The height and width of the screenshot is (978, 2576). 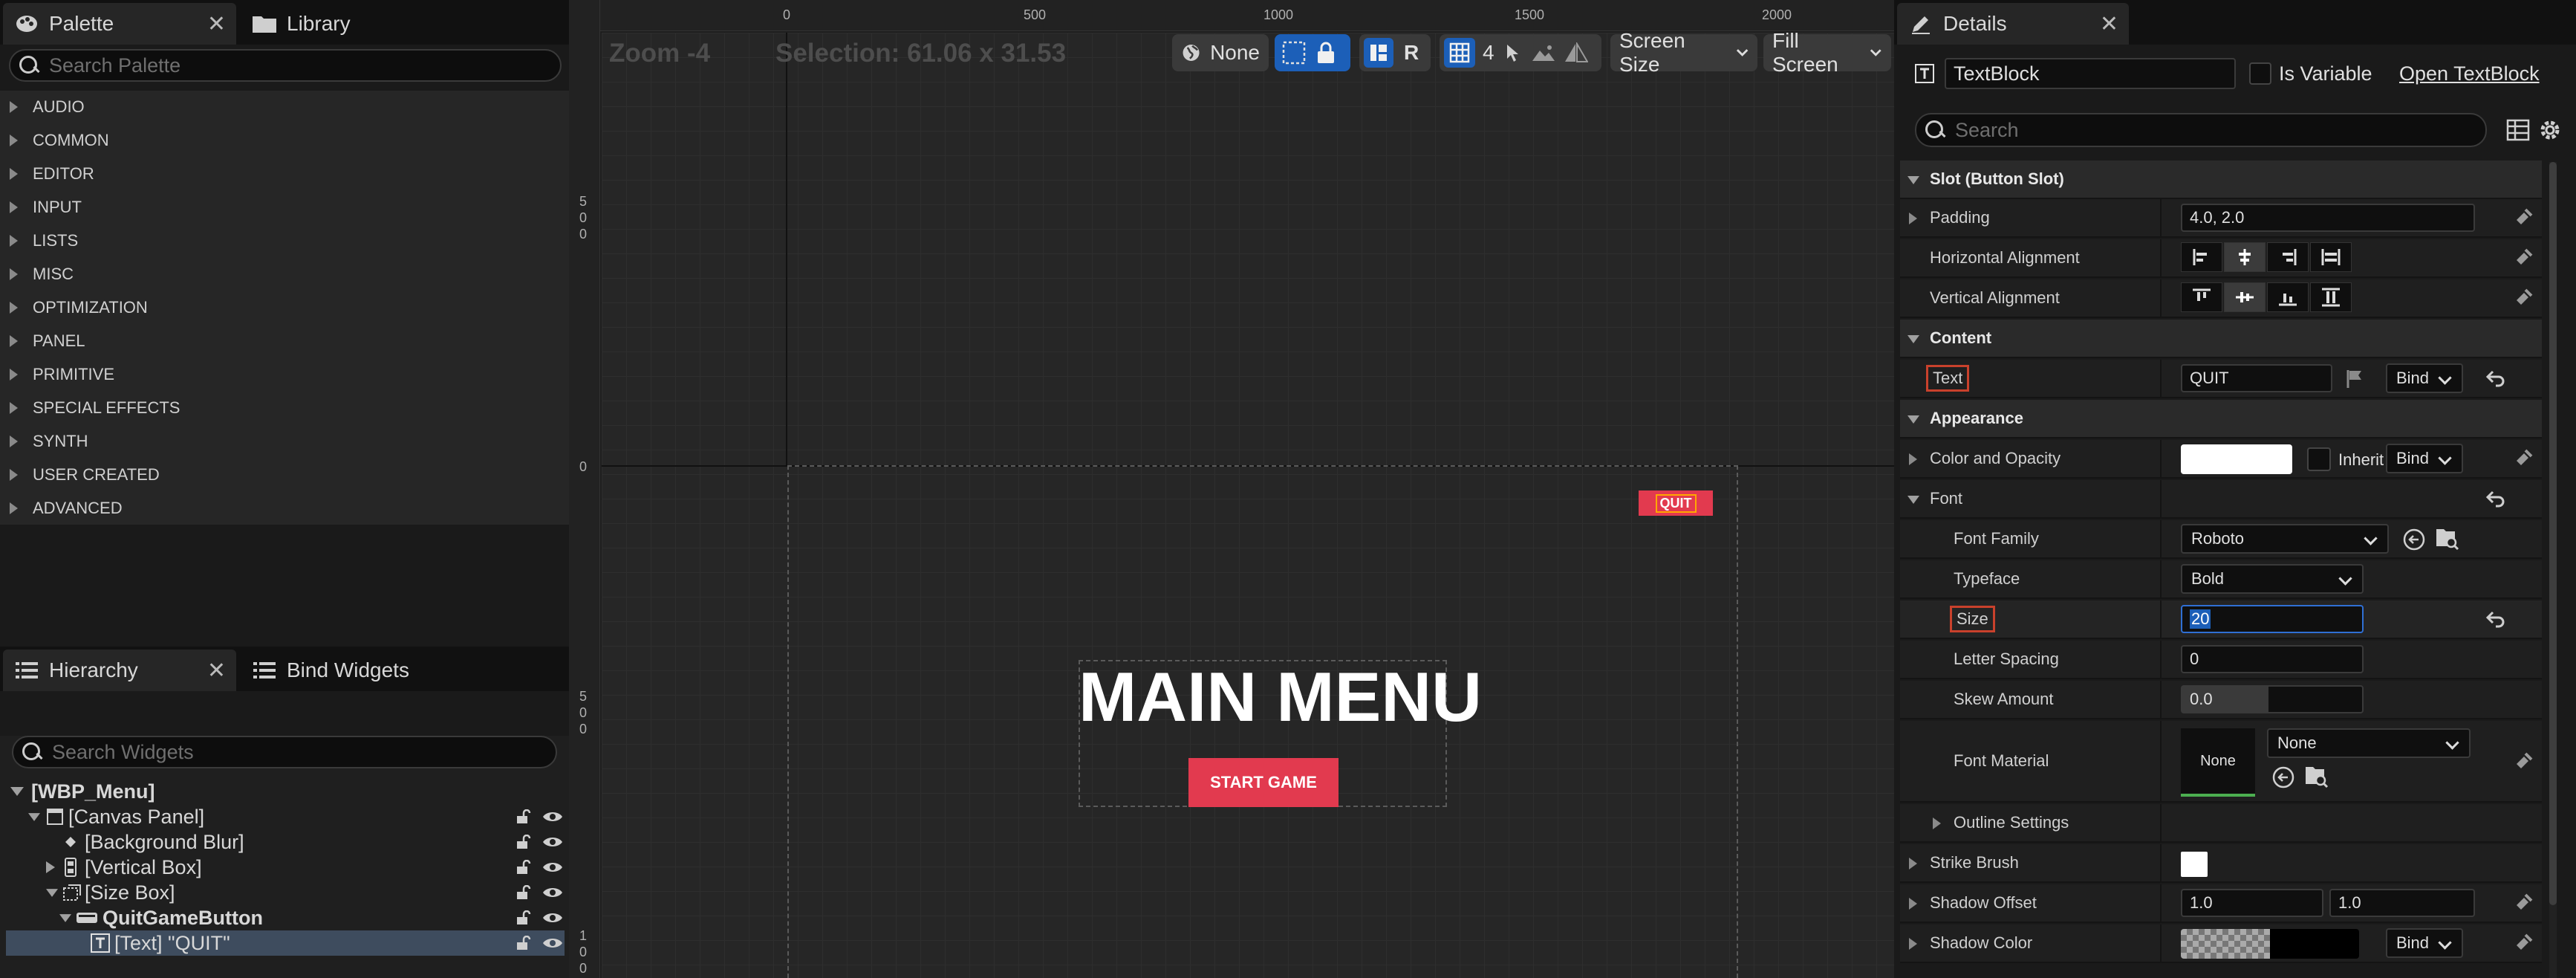 What do you see at coordinates (285, 868) in the screenshot?
I see `tree-item-vertical-box: [Vertical Box]` at bounding box center [285, 868].